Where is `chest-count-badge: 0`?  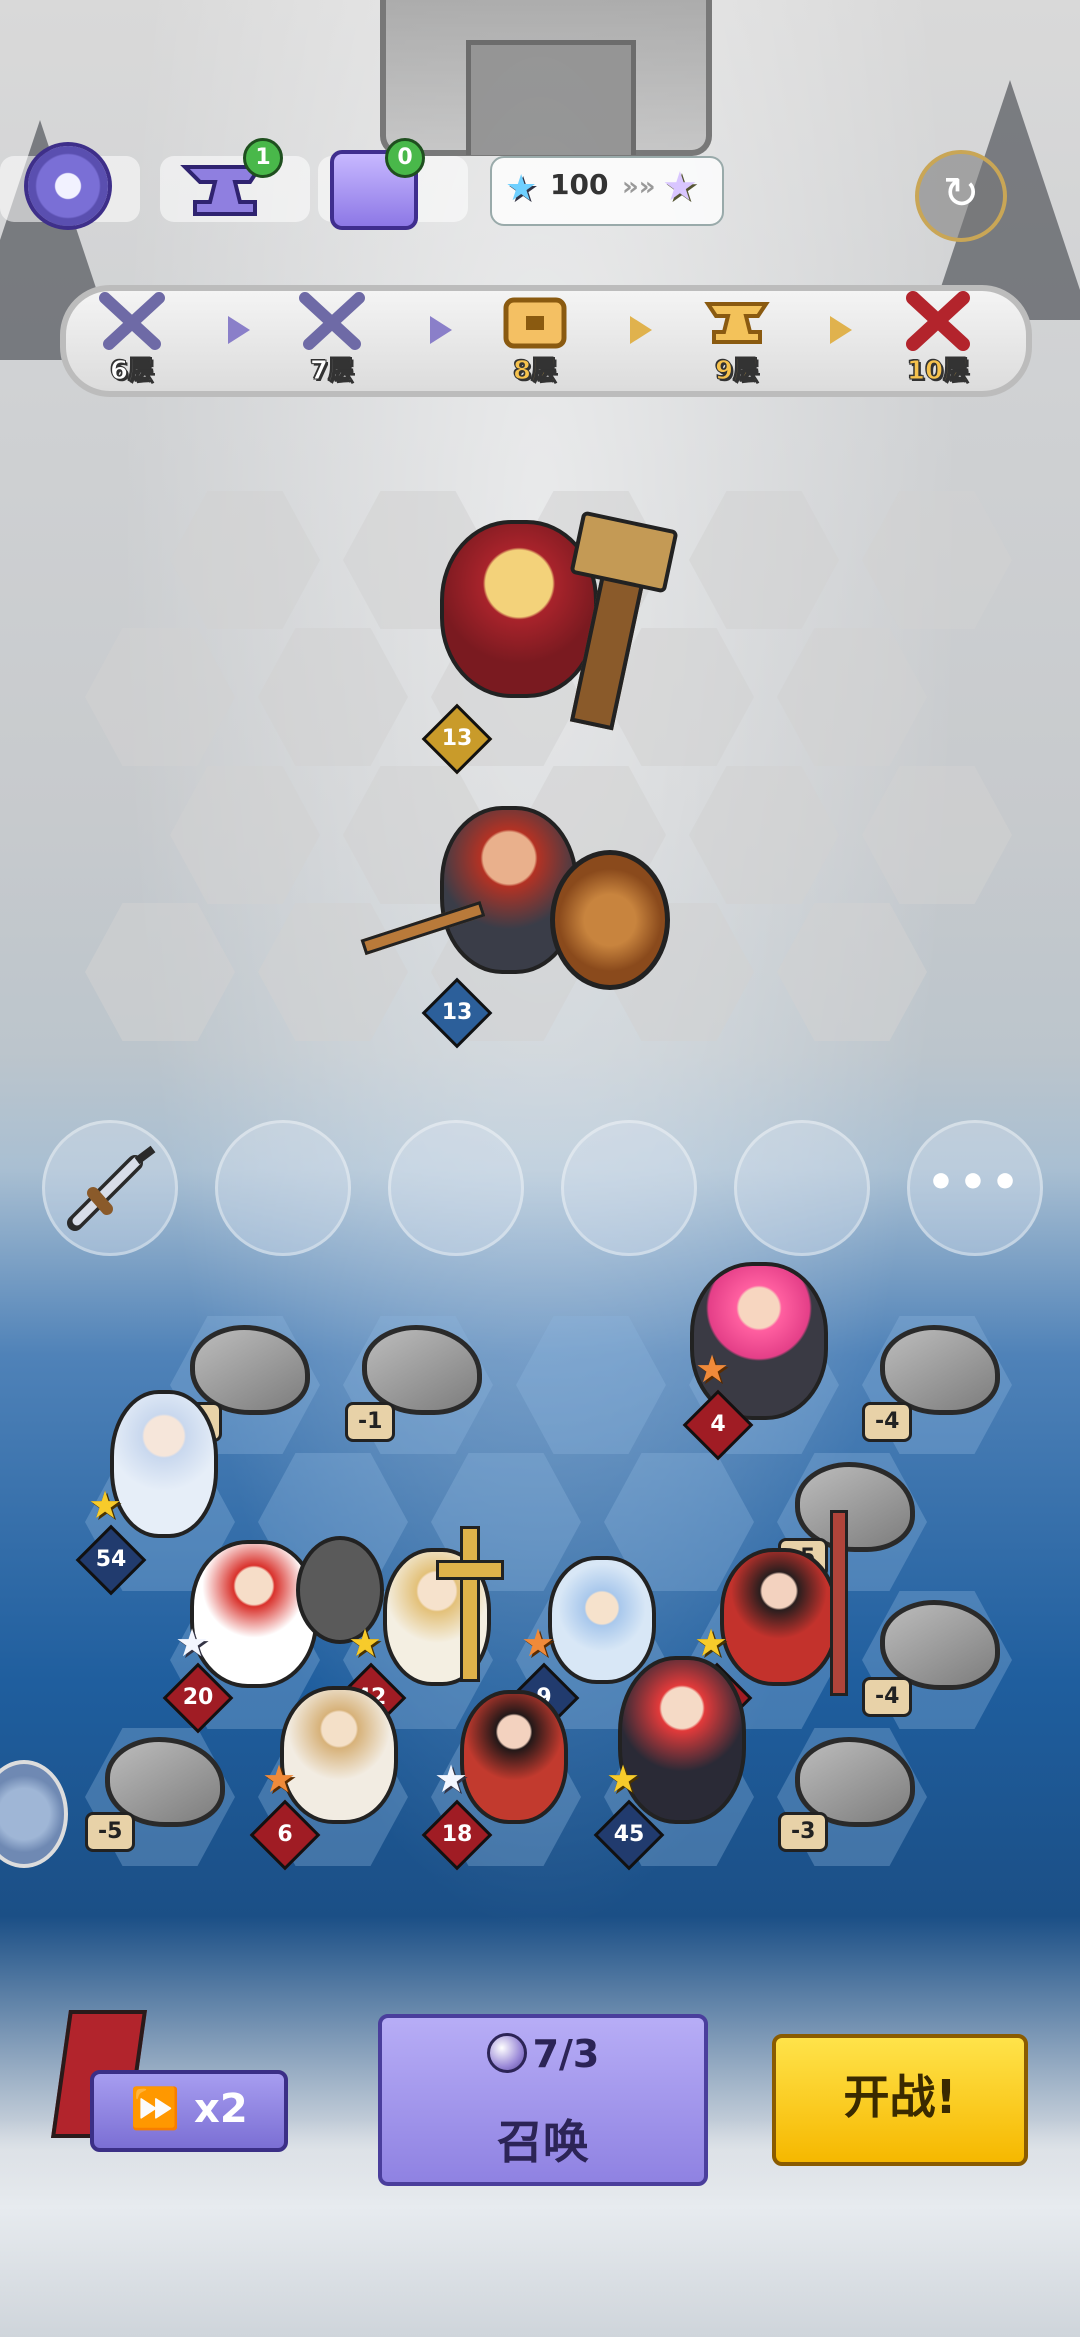 chest-count-badge: 0 is located at coordinates (405, 158).